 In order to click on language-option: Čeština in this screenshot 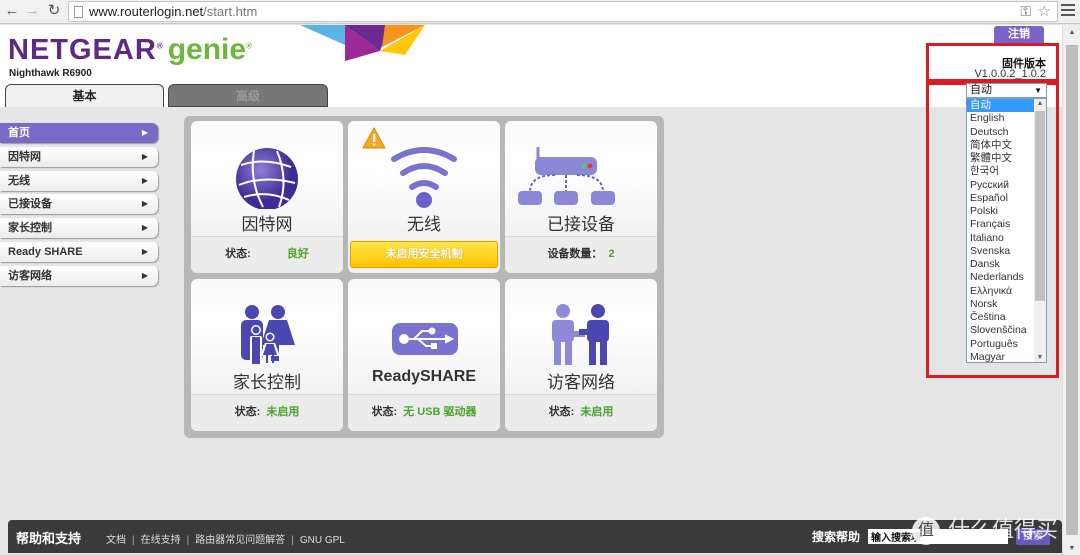, I will do `click(1001, 317)`.